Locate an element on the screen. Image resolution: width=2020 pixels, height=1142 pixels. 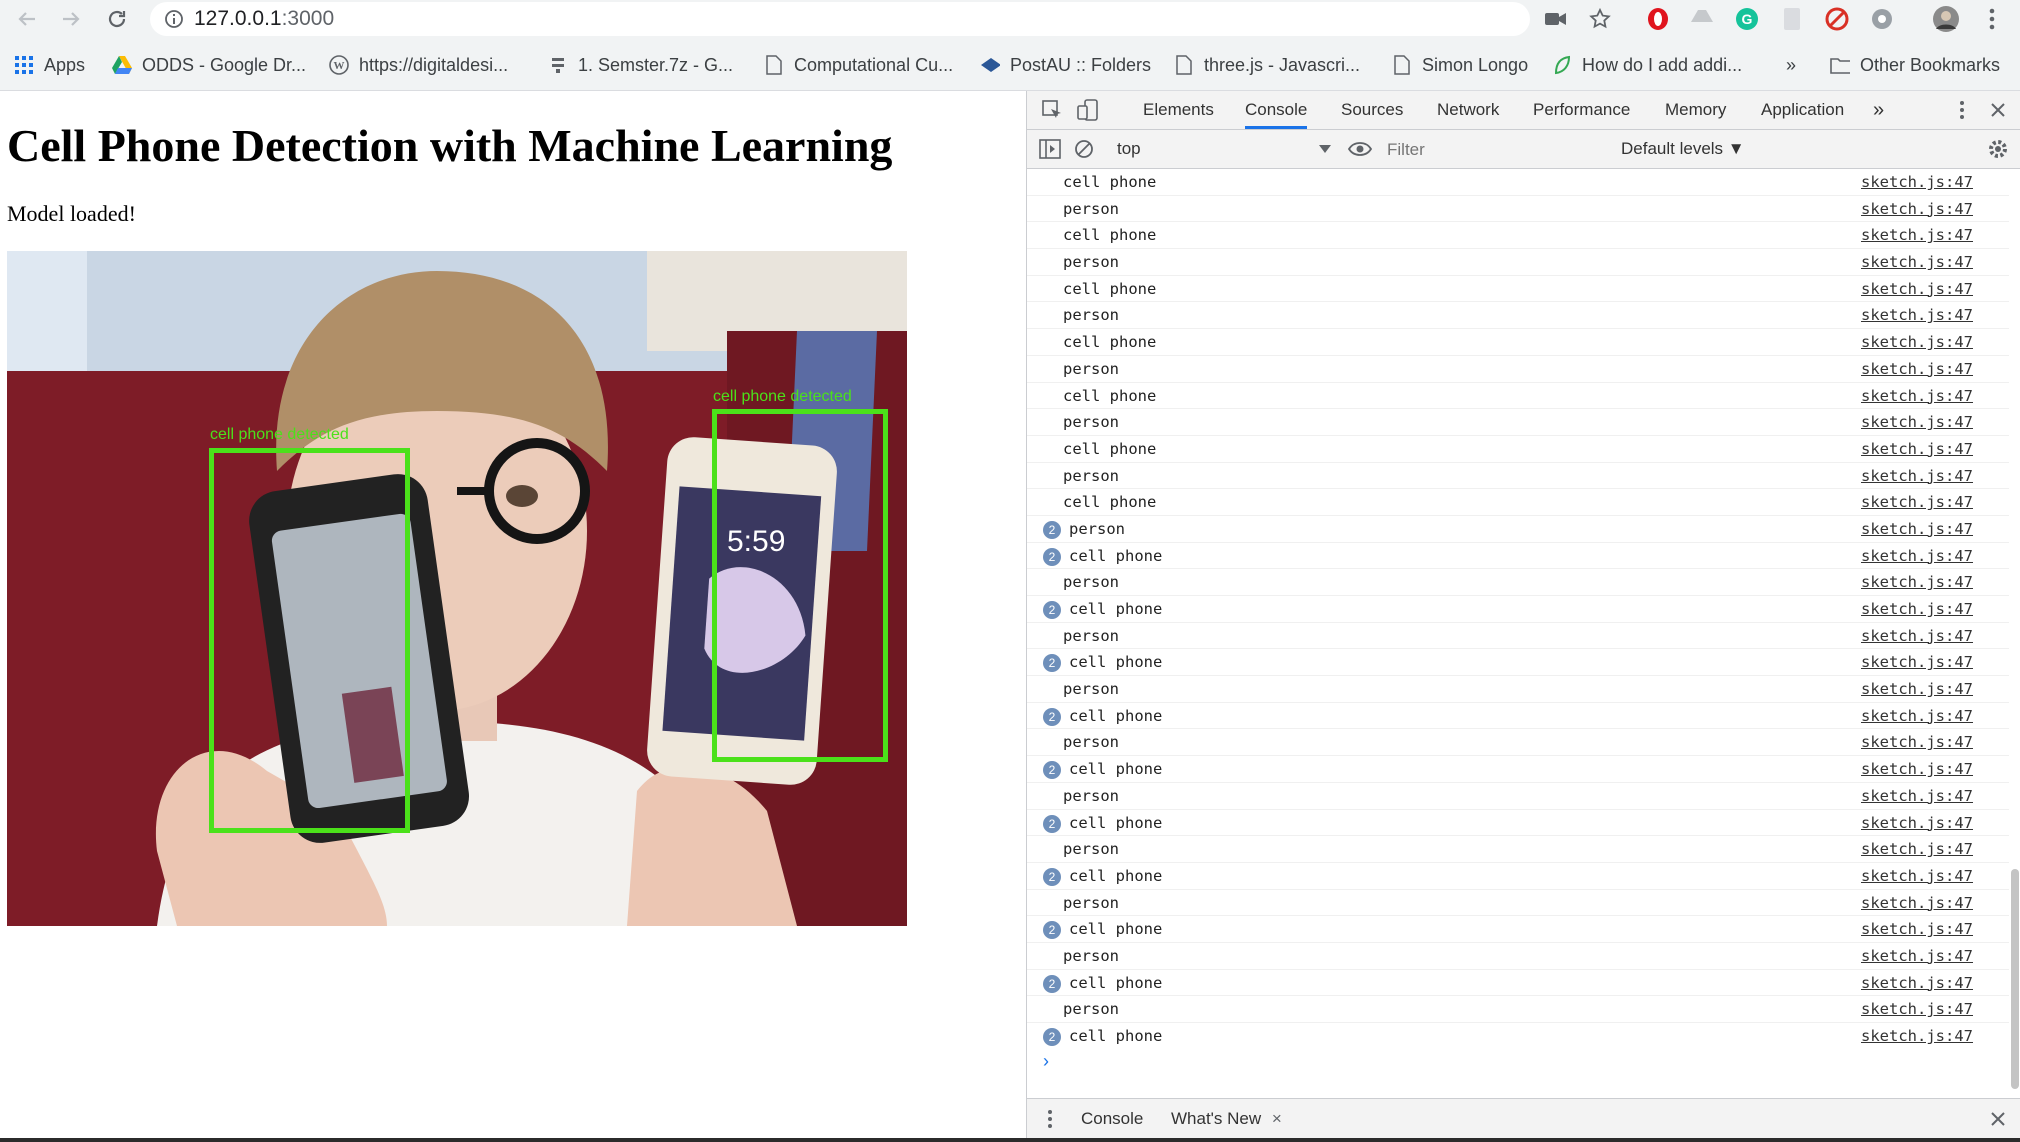
drawer-tab-console: Console is located at coordinates (1112, 1119).